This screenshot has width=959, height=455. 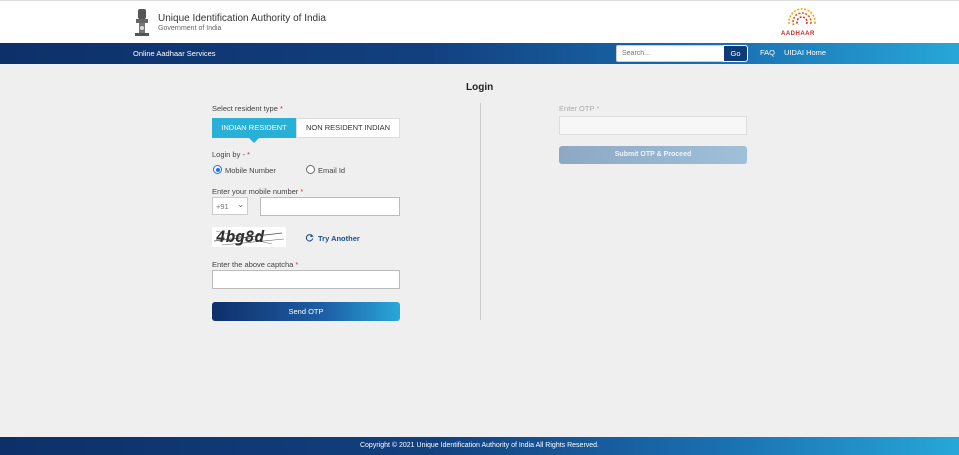 What do you see at coordinates (310, 169) in the screenshot?
I see `radio-email-id` at bounding box center [310, 169].